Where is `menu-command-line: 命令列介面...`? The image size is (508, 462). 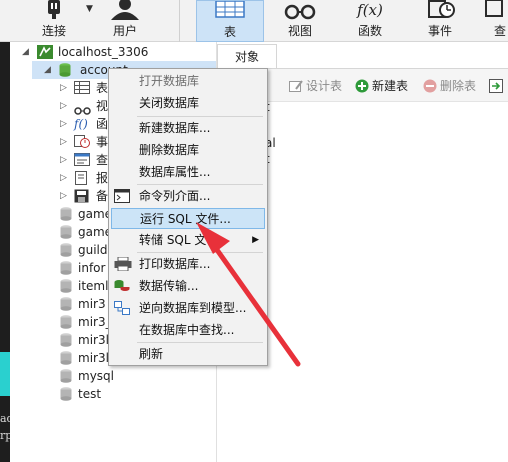 menu-command-line: 命令列介面... is located at coordinates (188, 196).